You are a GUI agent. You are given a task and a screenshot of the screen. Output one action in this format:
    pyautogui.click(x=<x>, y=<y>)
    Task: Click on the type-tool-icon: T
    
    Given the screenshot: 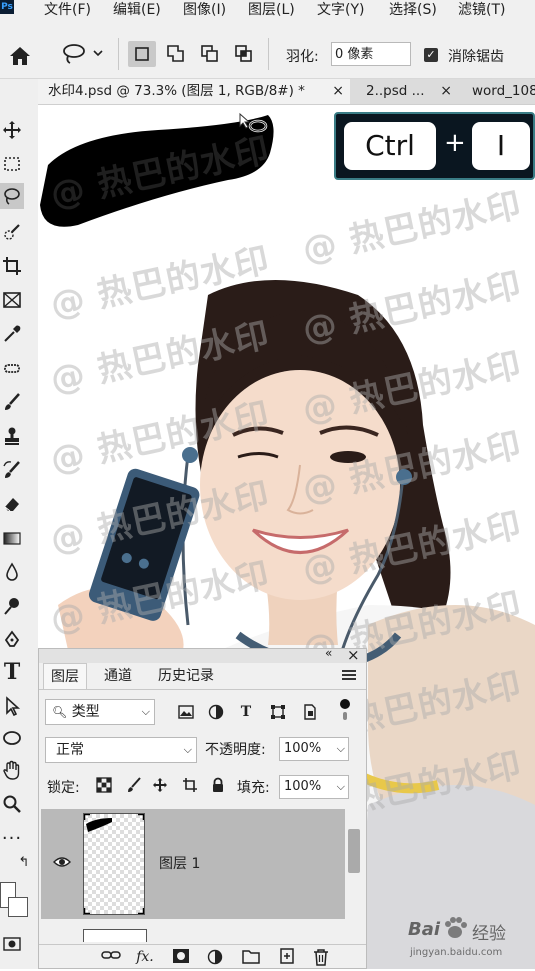 What is the action you would take?
    pyautogui.click(x=12, y=672)
    